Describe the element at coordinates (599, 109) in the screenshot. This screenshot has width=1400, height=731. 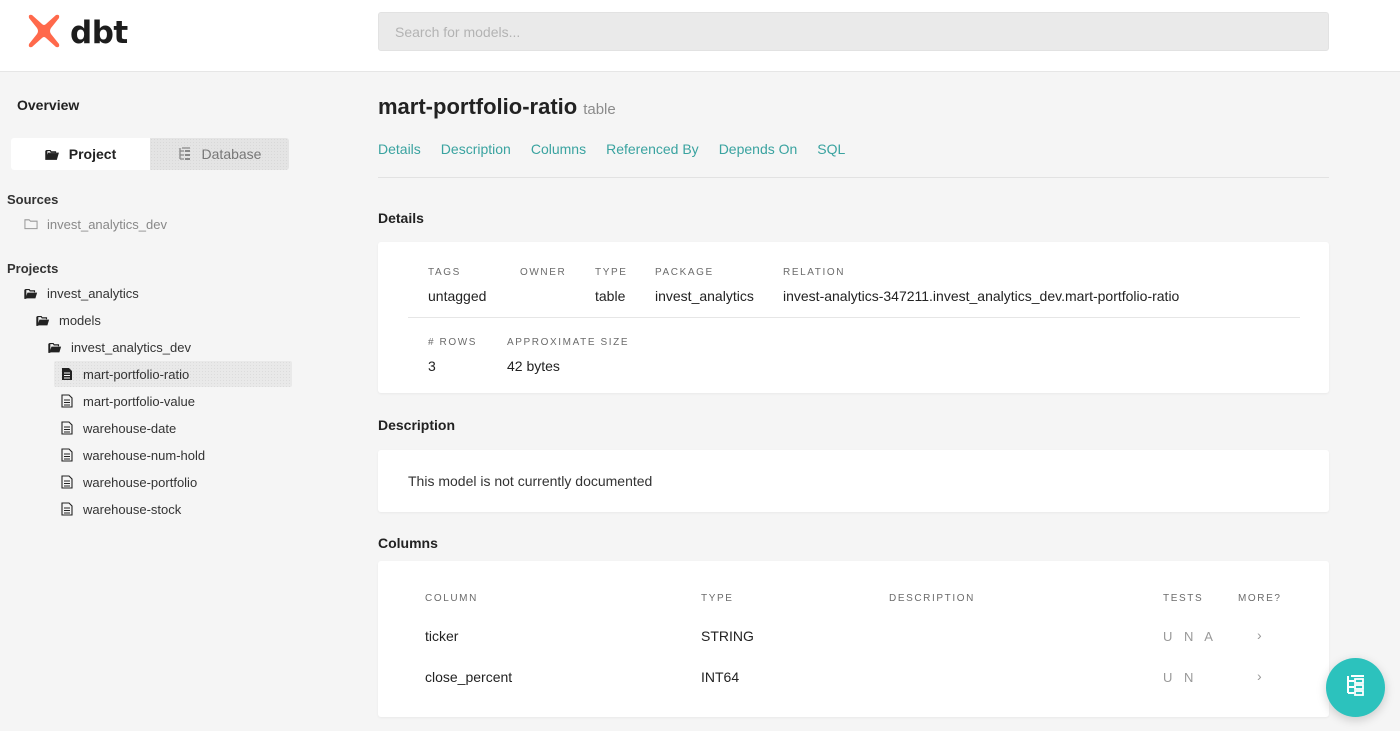
I see `model-materialization: table` at that location.